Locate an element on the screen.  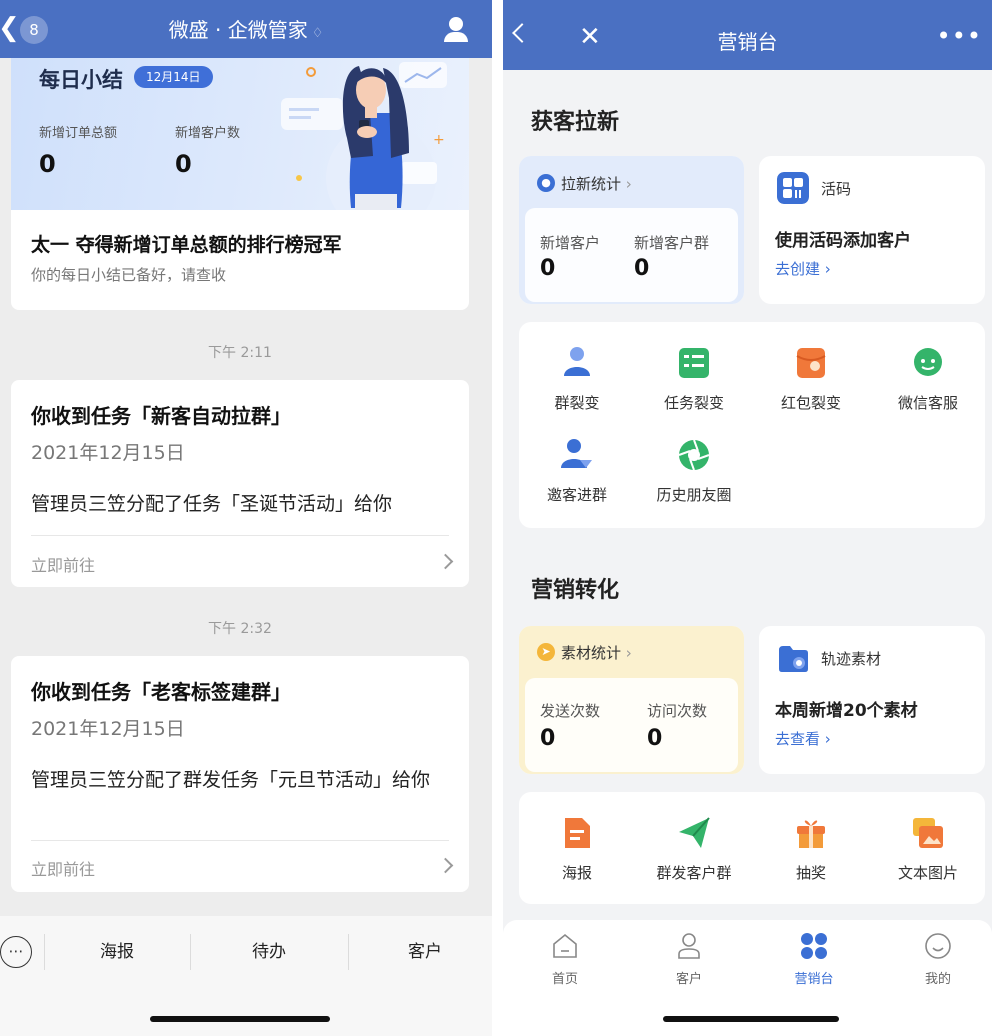
marketing-icon is located at coordinates (814, 946).